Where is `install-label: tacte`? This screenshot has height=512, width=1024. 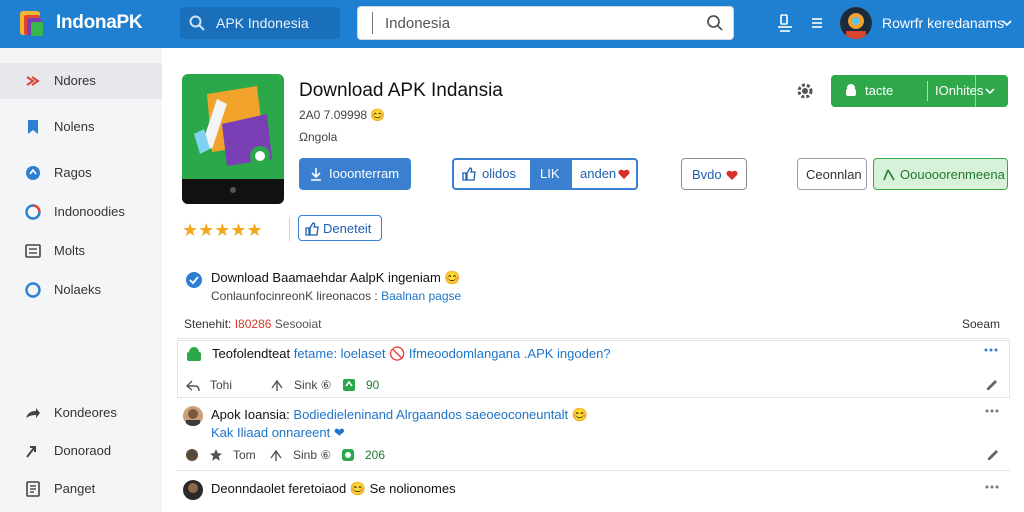 install-label: tacte is located at coordinates (879, 90).